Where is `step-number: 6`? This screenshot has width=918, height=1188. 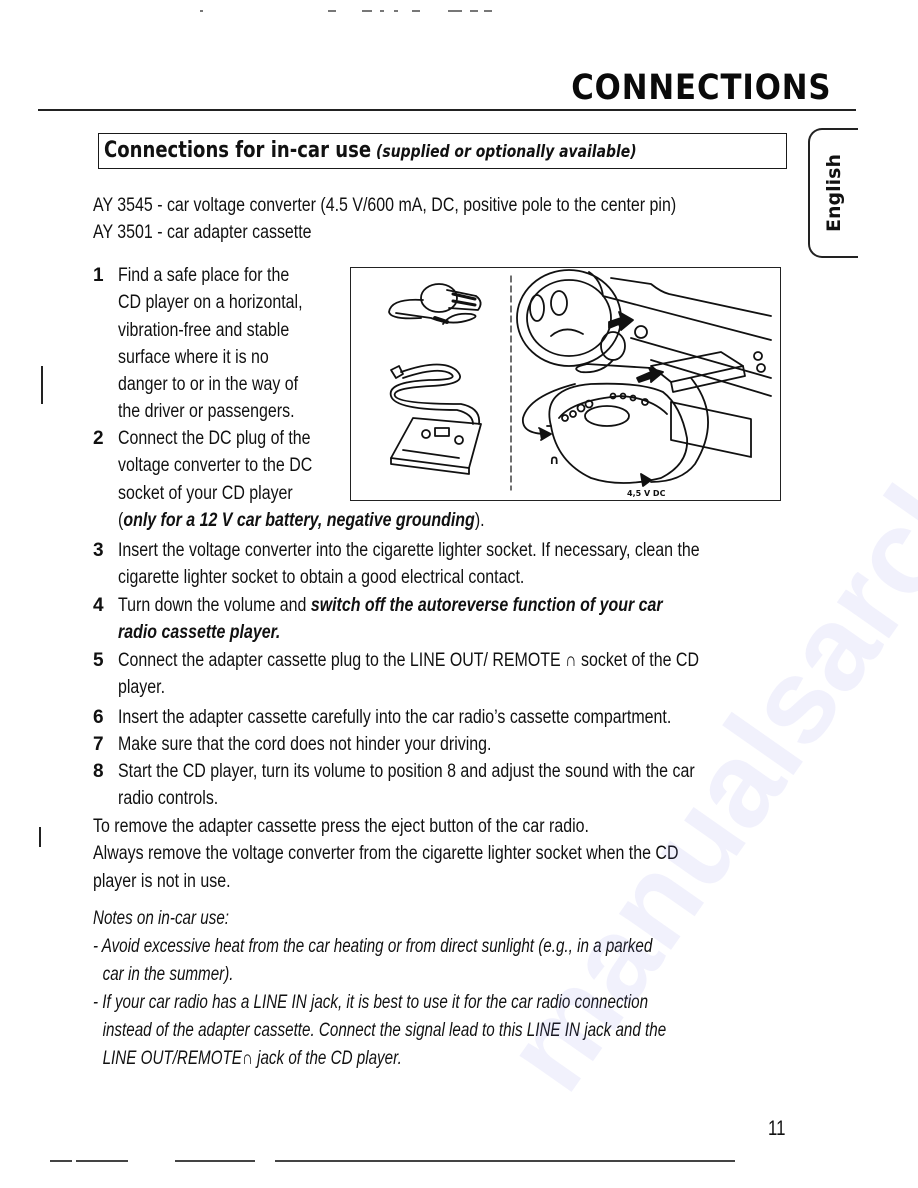 step-number: 6 is located at coordinates (98, 717).